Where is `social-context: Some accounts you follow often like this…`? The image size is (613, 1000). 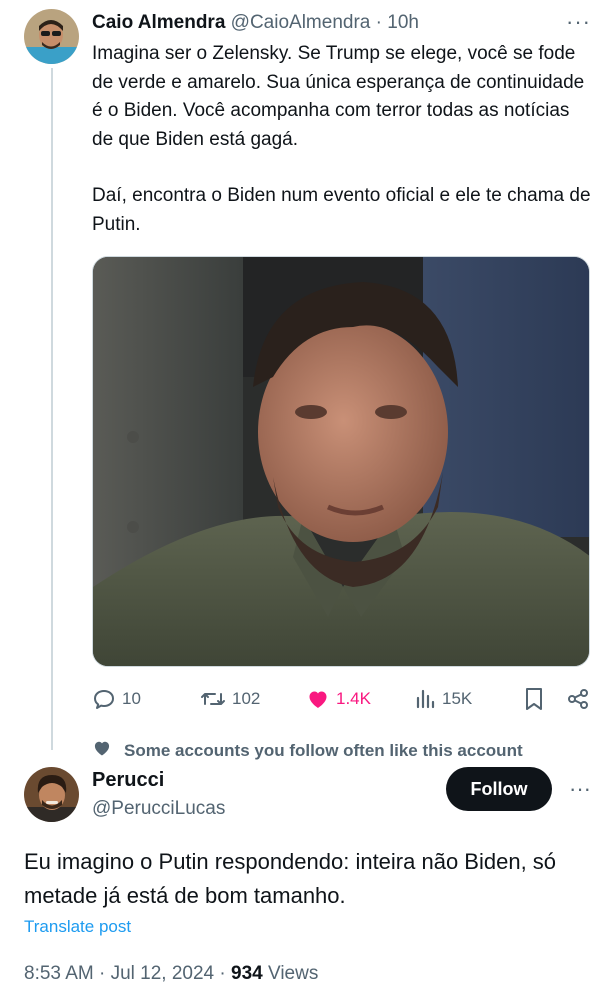 social-context: Some accounts you follow often like this… is located at coordinates (307, 750).